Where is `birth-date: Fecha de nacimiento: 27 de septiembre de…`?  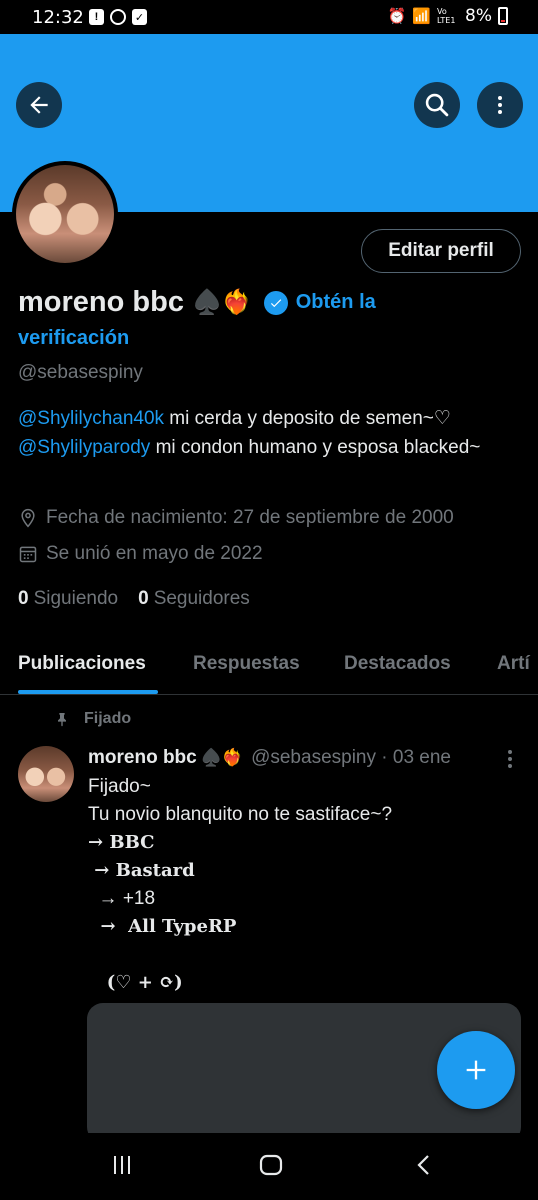
birth-date: Fecha de nacimiento: 27 de septiembre de… is located at coordinates (236, 518).